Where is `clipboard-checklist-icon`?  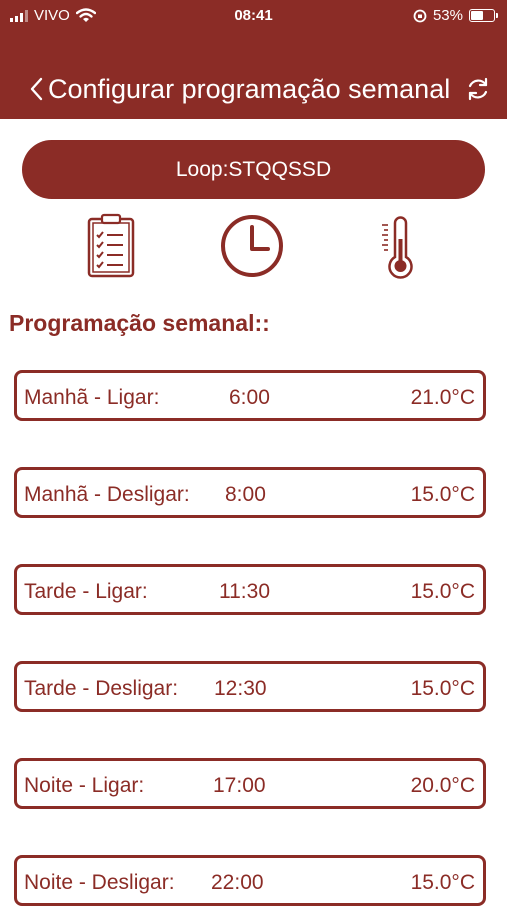
clipboard-checklist-icon is located at coordinates (111, 246).